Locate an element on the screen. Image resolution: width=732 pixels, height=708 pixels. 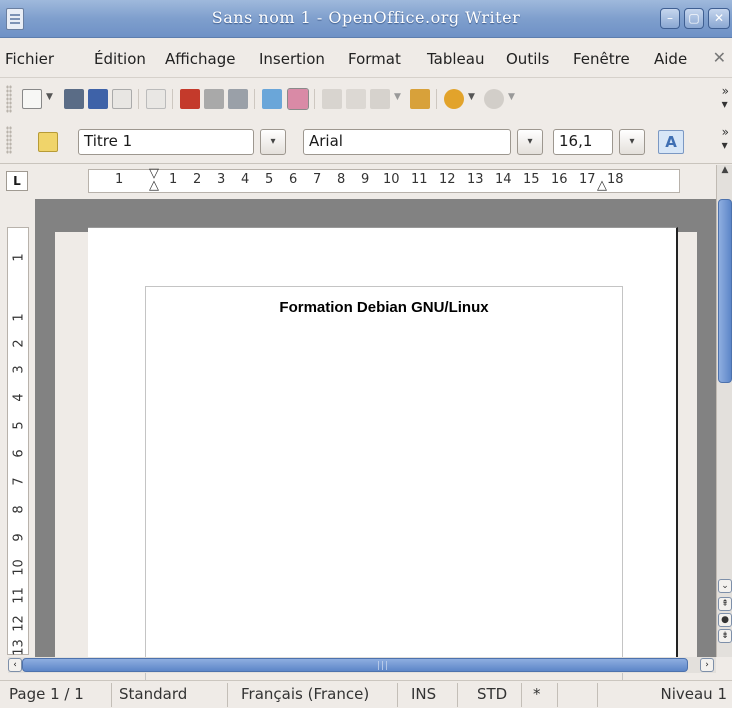
close-document-icon: ✕ is located at coordinates (719, 57).